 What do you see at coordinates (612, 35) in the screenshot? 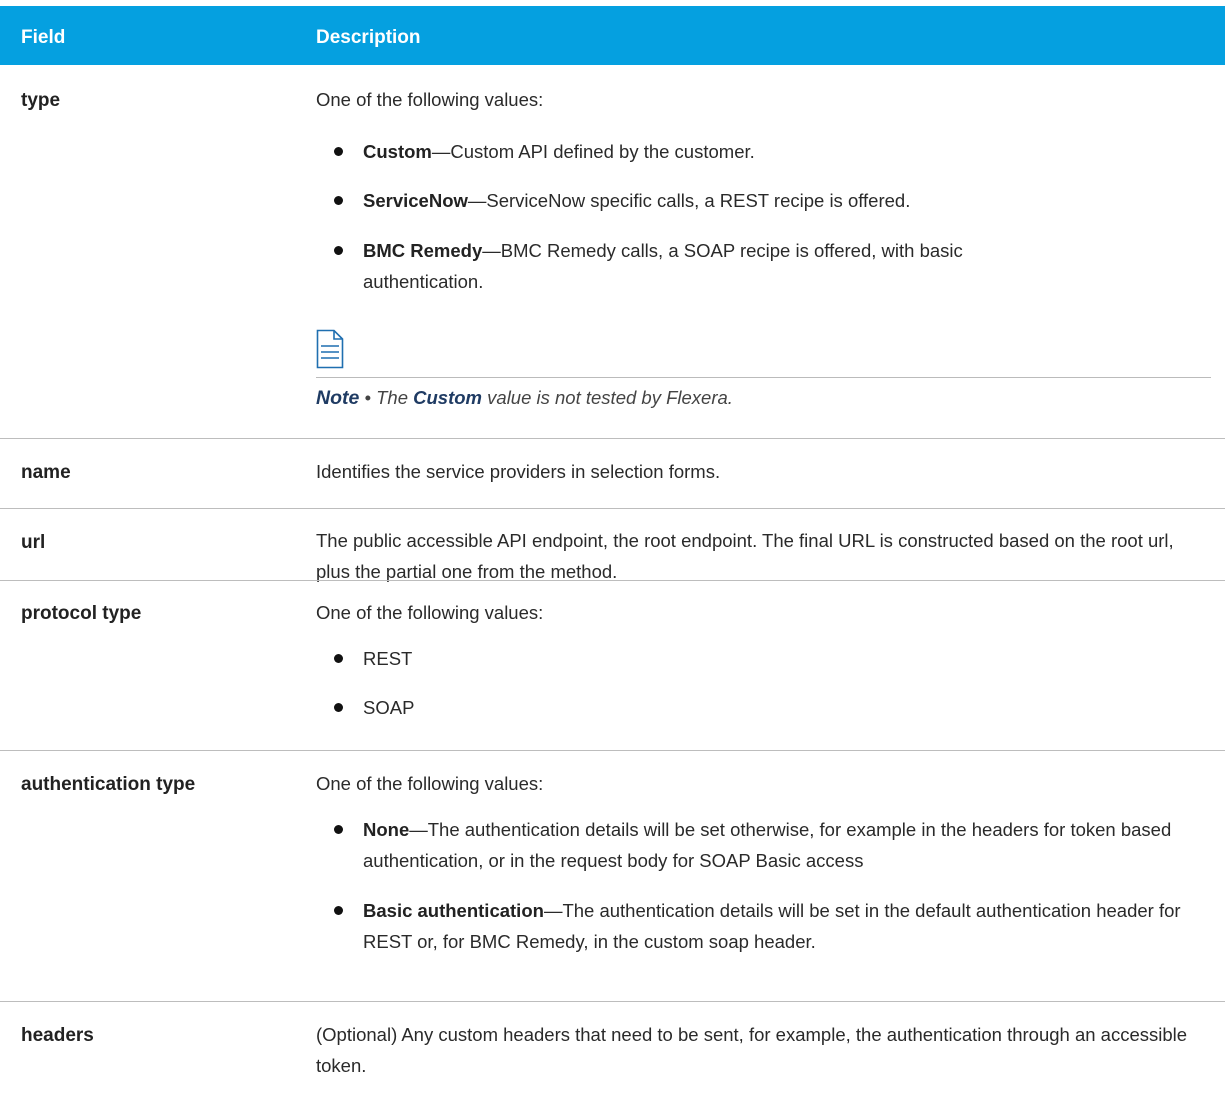
I see `table-header: Field Description` at bounding box center [612, 35].